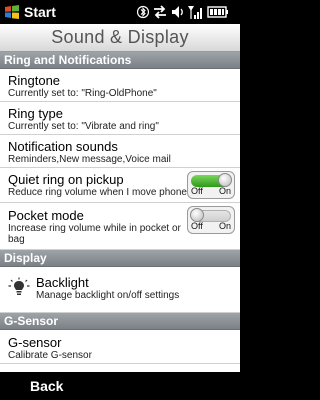 Image resolution: width=320 pixels, height=400 pixels. I want to click on signal-icon, so click(195, 12).